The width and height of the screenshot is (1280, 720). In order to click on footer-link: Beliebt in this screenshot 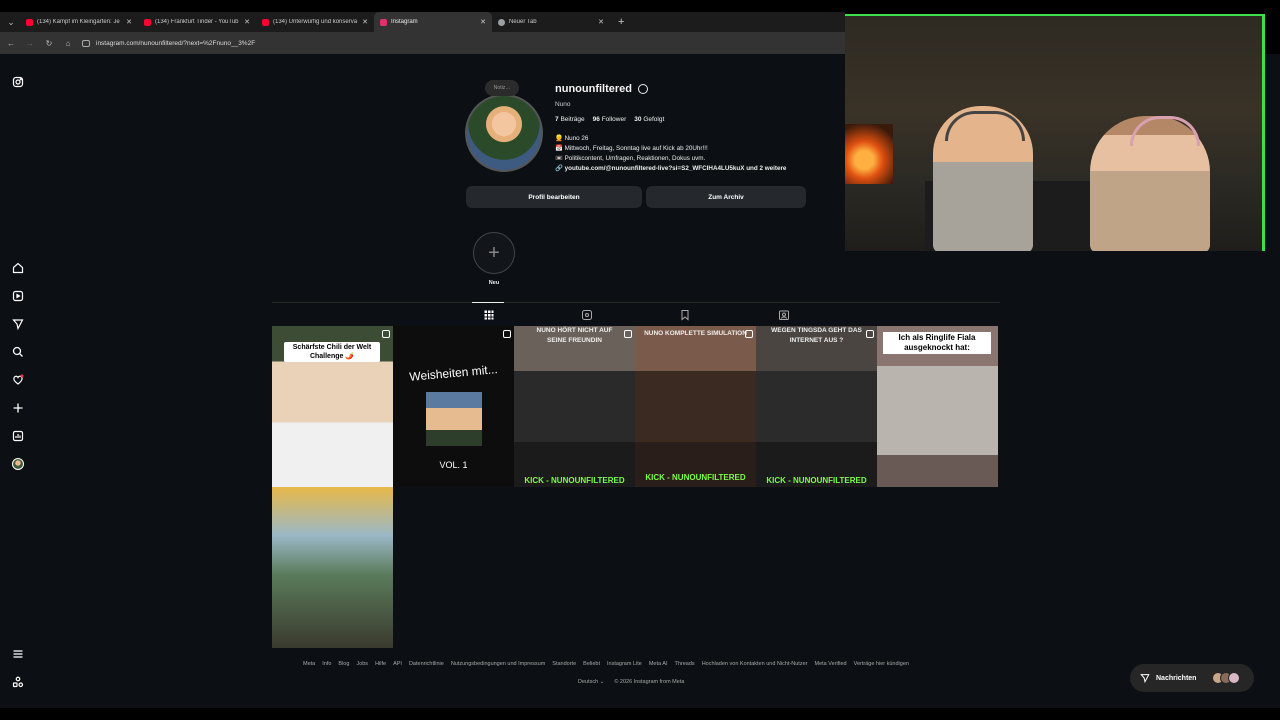, I will do `click(591, 664)`.